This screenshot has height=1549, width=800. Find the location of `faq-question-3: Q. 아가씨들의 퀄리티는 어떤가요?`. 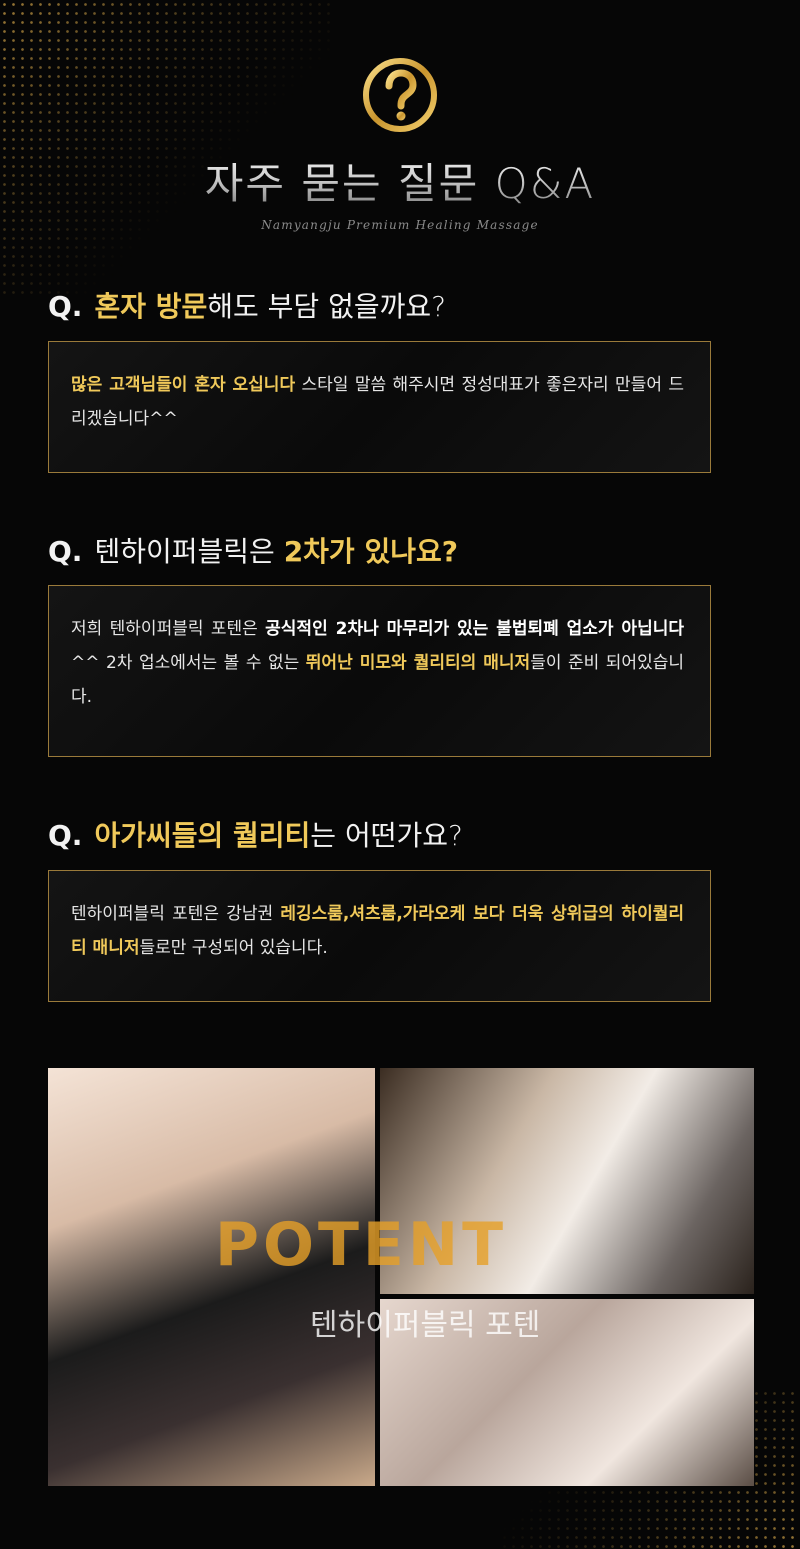

faq-question-3: Q. 아가씨들의 퀄리티는 어떤가요? is located at coordinates (255, 834).